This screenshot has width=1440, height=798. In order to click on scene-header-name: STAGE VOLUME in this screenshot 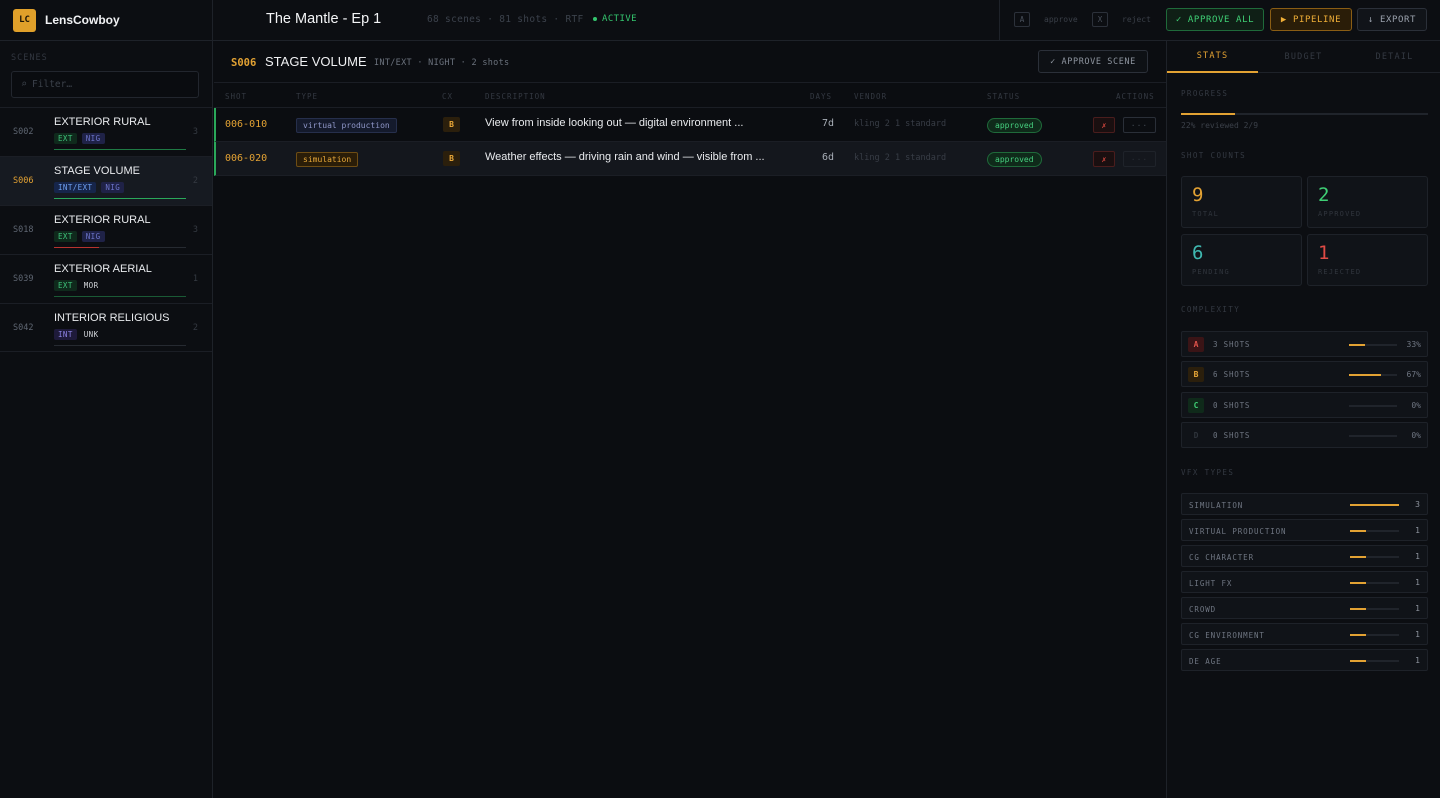, I will do `click(316, 61)`.